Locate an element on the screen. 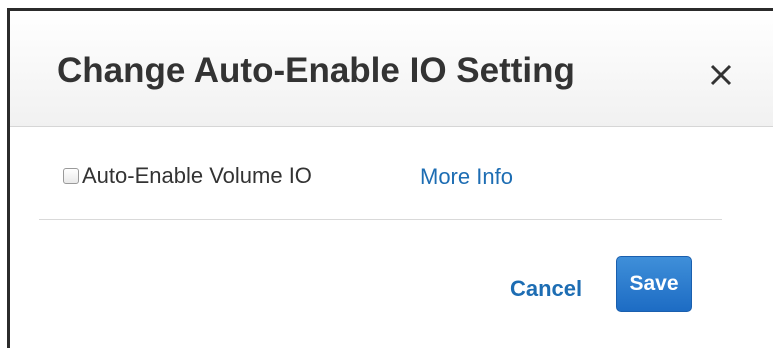 Image resolution: width=773 pixels, height=348 pixels. close-icon is located at coordinates (721, 75).